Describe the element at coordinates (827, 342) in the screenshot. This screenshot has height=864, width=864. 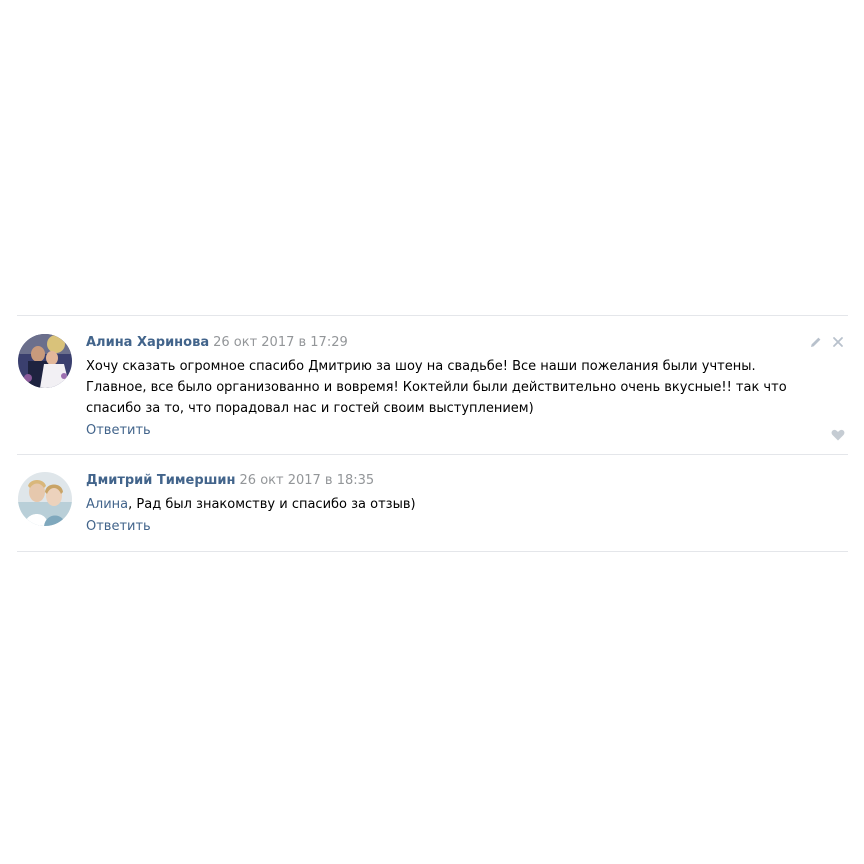
I see `comment-actions` at that location.